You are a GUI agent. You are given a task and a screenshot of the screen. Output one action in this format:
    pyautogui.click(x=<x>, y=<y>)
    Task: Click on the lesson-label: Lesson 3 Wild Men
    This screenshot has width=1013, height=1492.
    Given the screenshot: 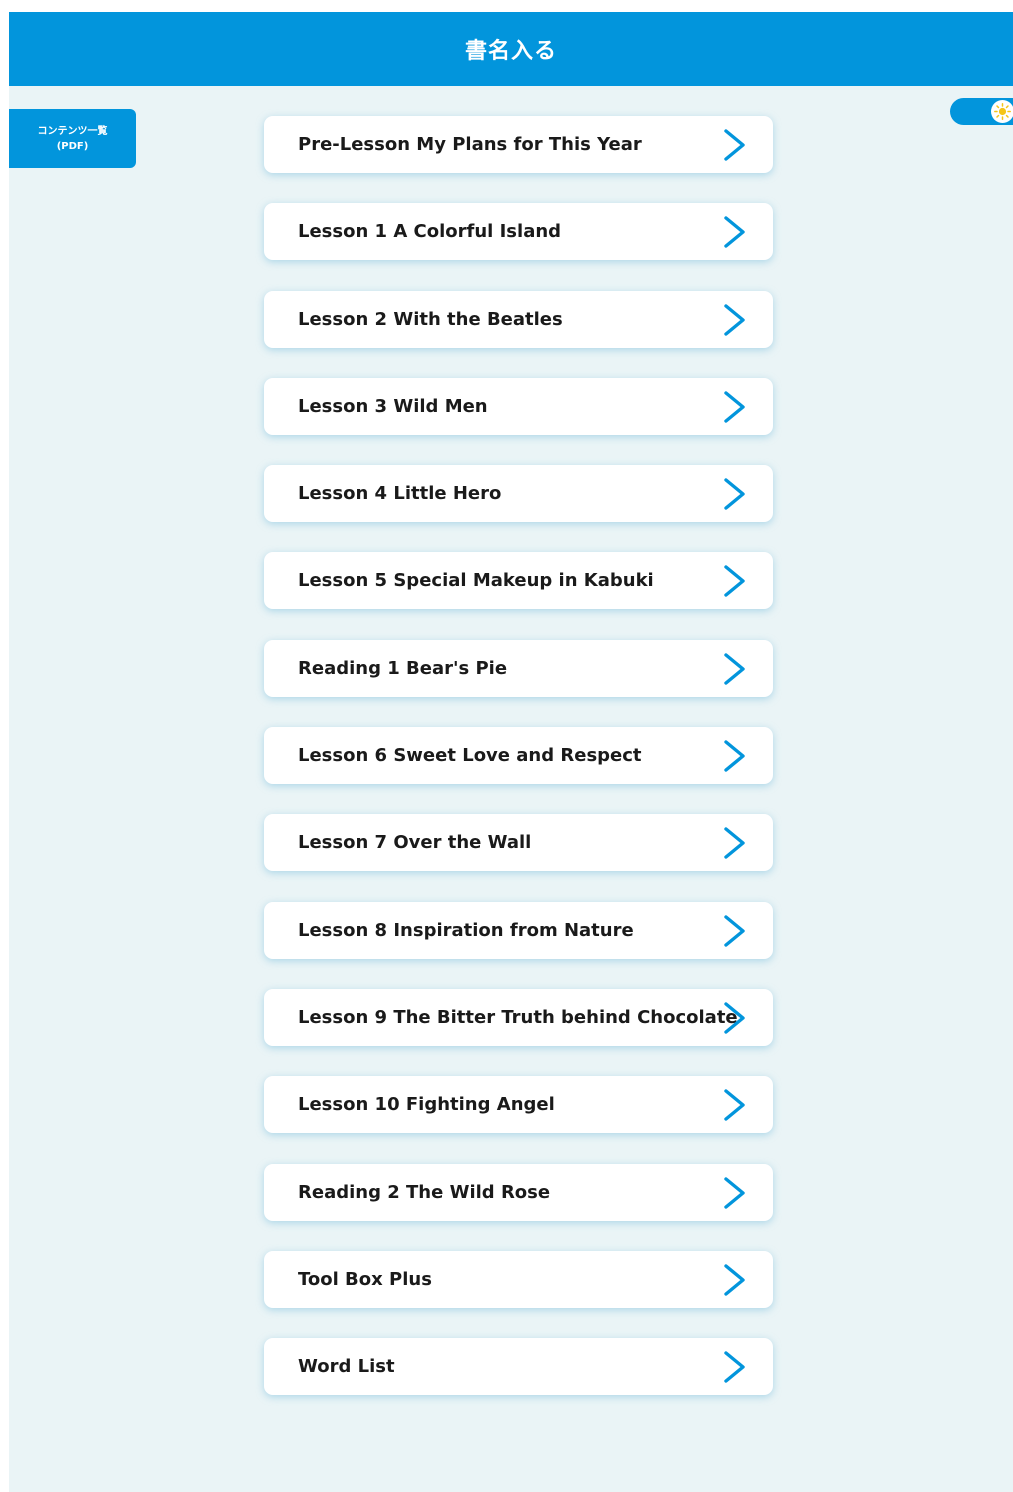 What is the action you would take?
    pyautogui.click(x=393, y=406)
    